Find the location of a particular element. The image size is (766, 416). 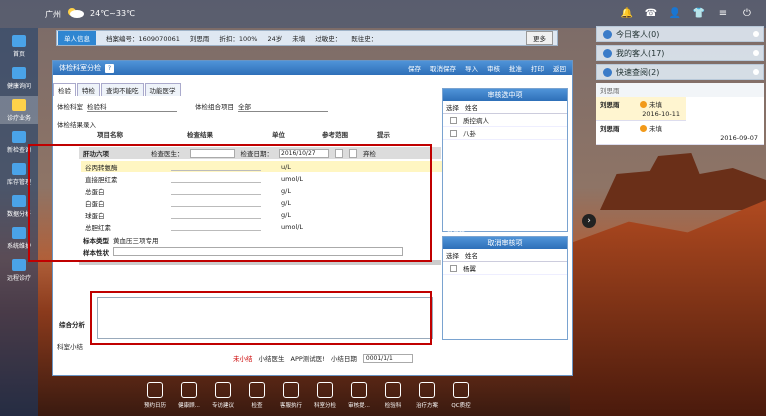

dept-select: 检验科 is located at coordinates (132, 106).